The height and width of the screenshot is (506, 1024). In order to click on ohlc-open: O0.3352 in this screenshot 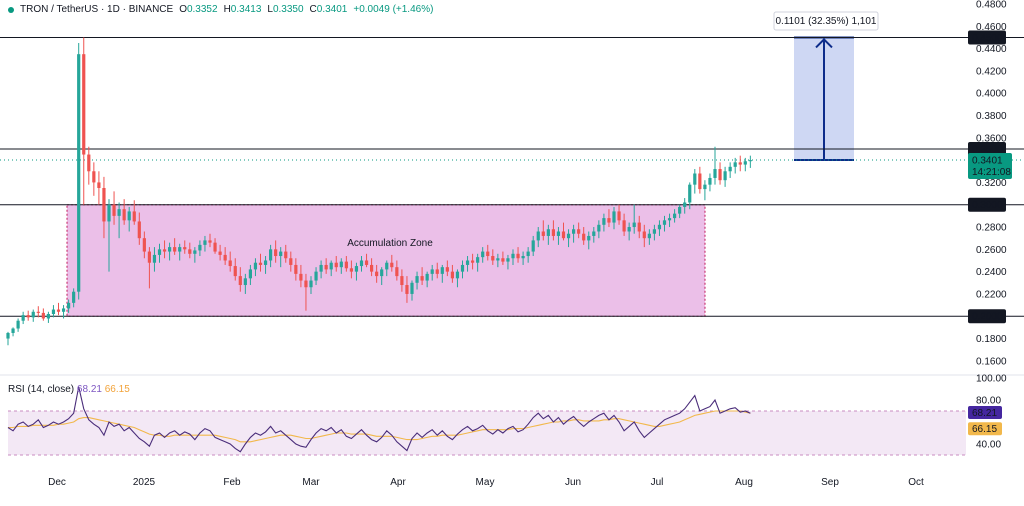, I will do `click(198, 9)`.